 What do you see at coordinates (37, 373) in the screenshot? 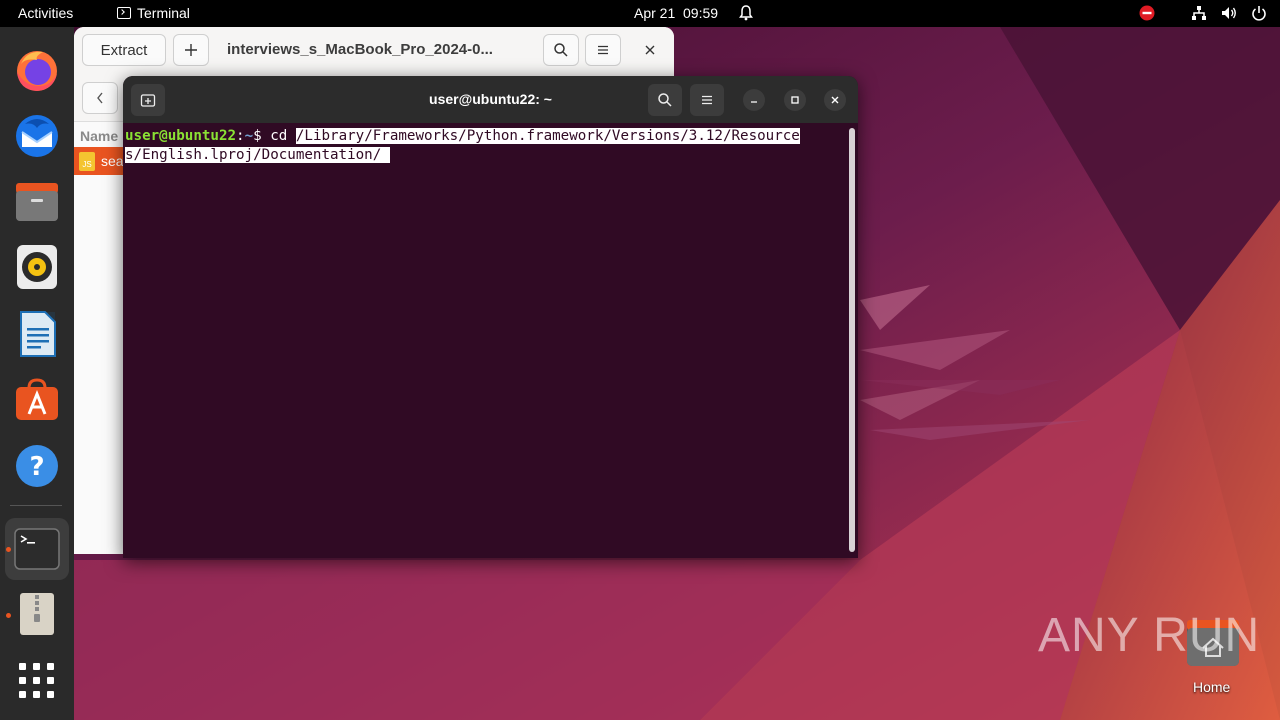
I see `dock: ?` at bounding box center [37, 373].